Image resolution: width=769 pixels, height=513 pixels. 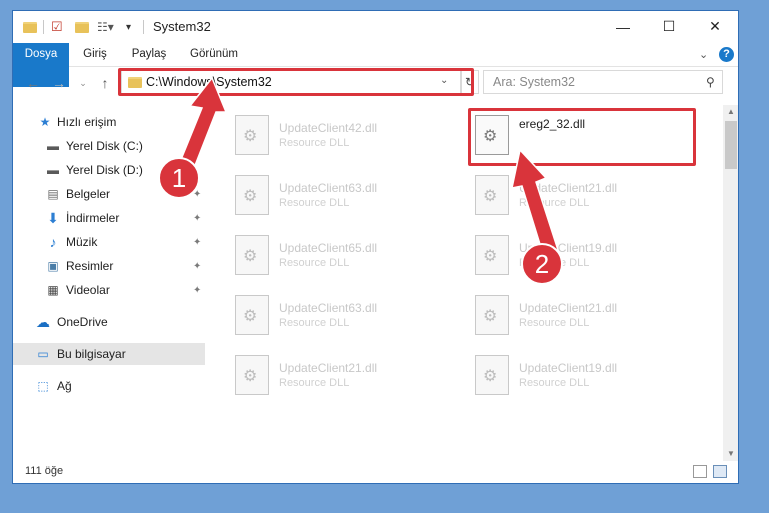 What do you see at coordinates (542, 264) in the screenshot?
I see `step-badge-2: 2` at bounding box center [542, 264].